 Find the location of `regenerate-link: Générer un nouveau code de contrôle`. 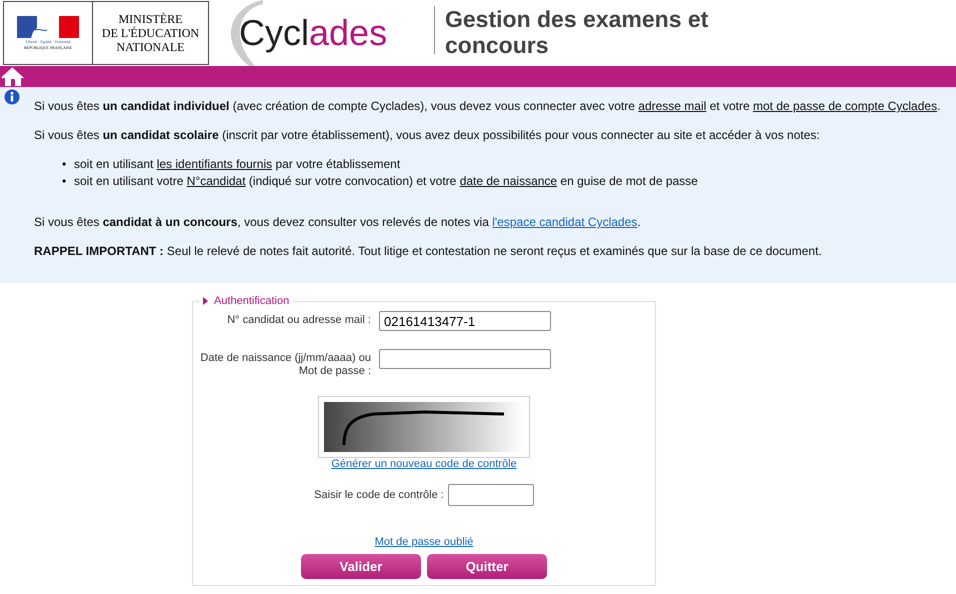

regenerate-link: Générer un nouveau code de contrôle is located at coordinates (424, 464).